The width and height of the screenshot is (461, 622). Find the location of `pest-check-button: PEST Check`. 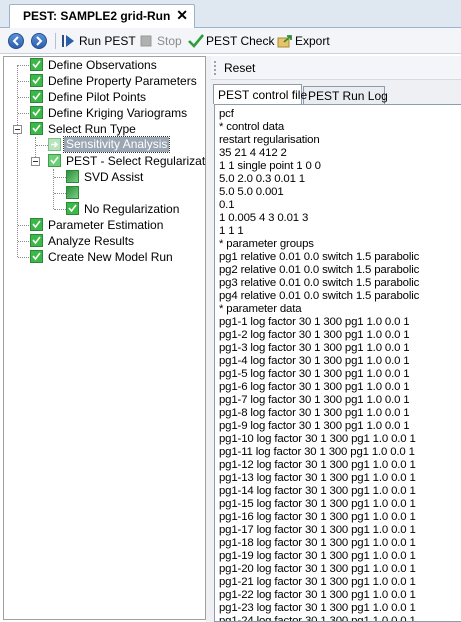

pest-check-button: PEST Check is located at coordinates (231, 41).